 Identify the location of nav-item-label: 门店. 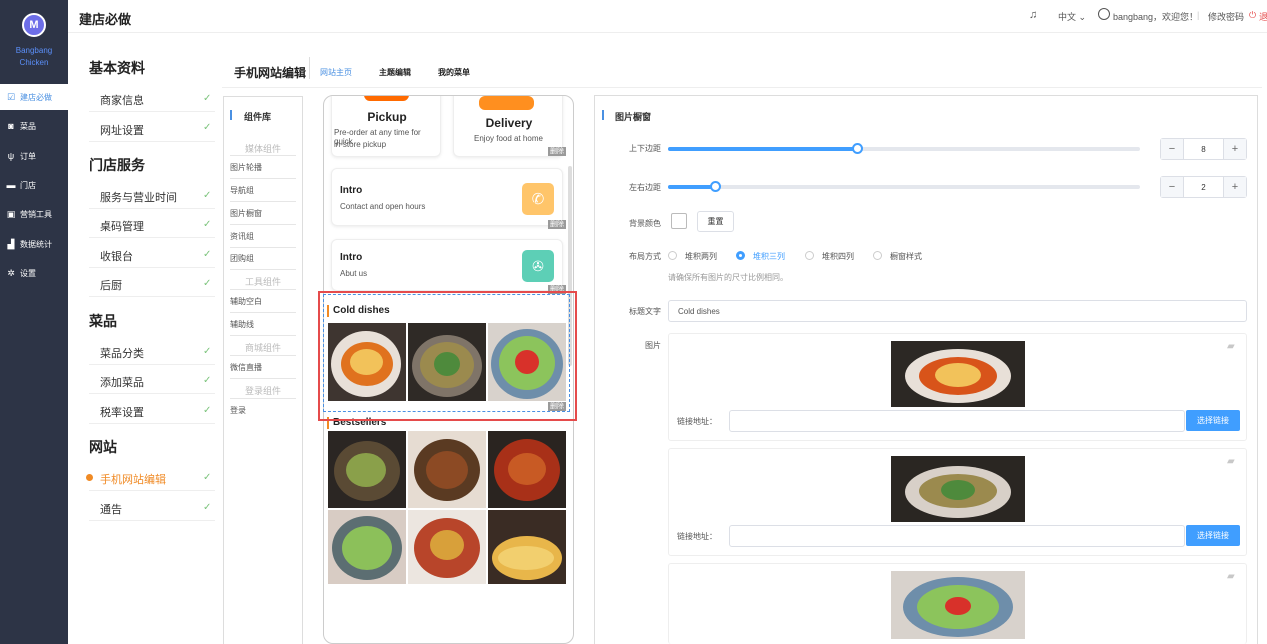
(28, 185).